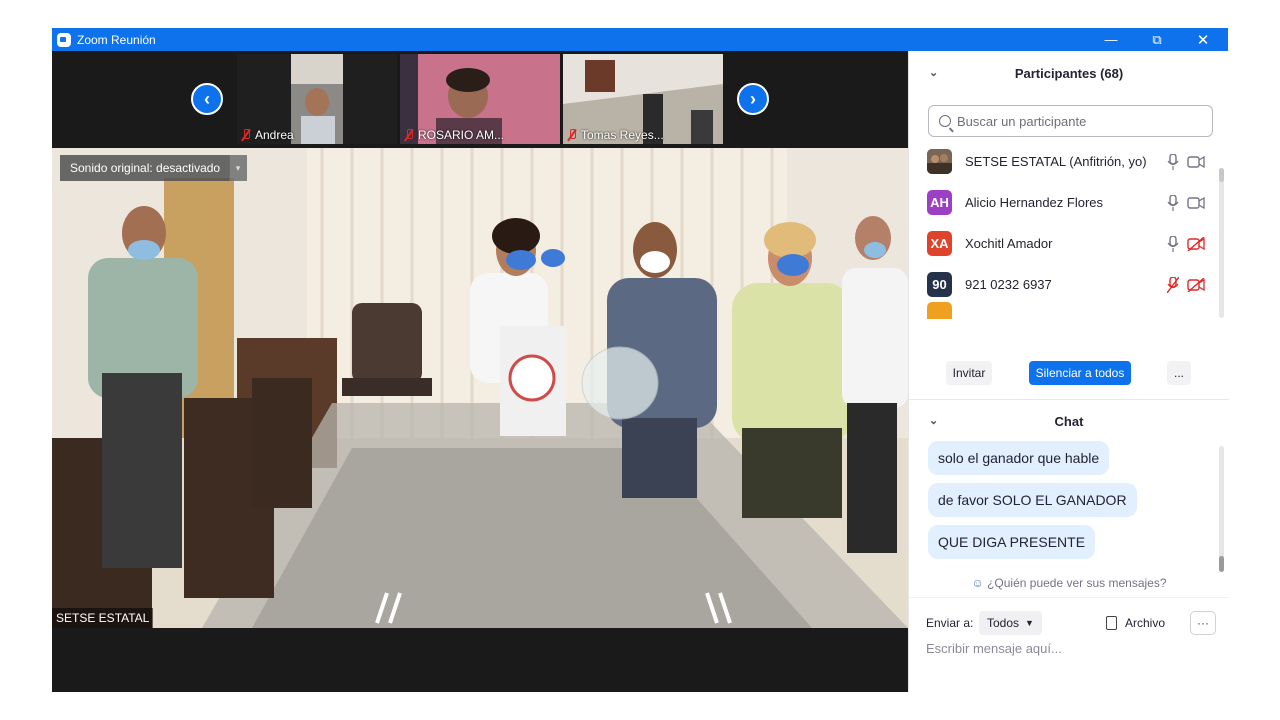 The height and width of the screenshot is (720, 1280). Describe the element at coordinates (1221, 175) in the screenshot. I see `participants-scrollbar-thumb` at that location.